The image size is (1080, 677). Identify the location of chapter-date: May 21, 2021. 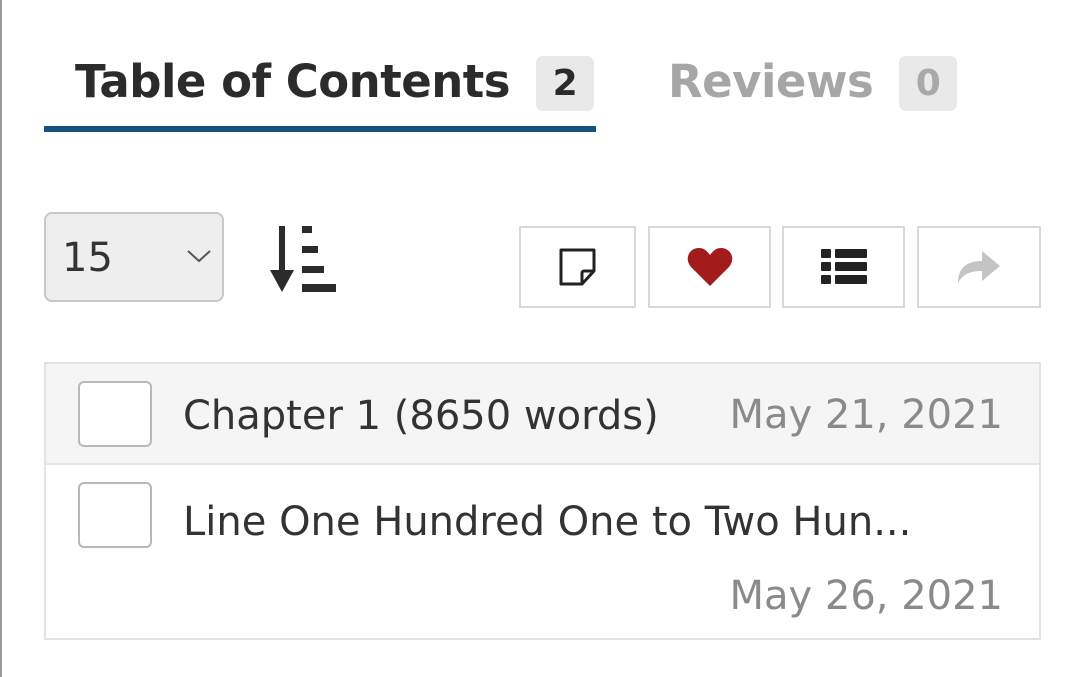
(866, 415).